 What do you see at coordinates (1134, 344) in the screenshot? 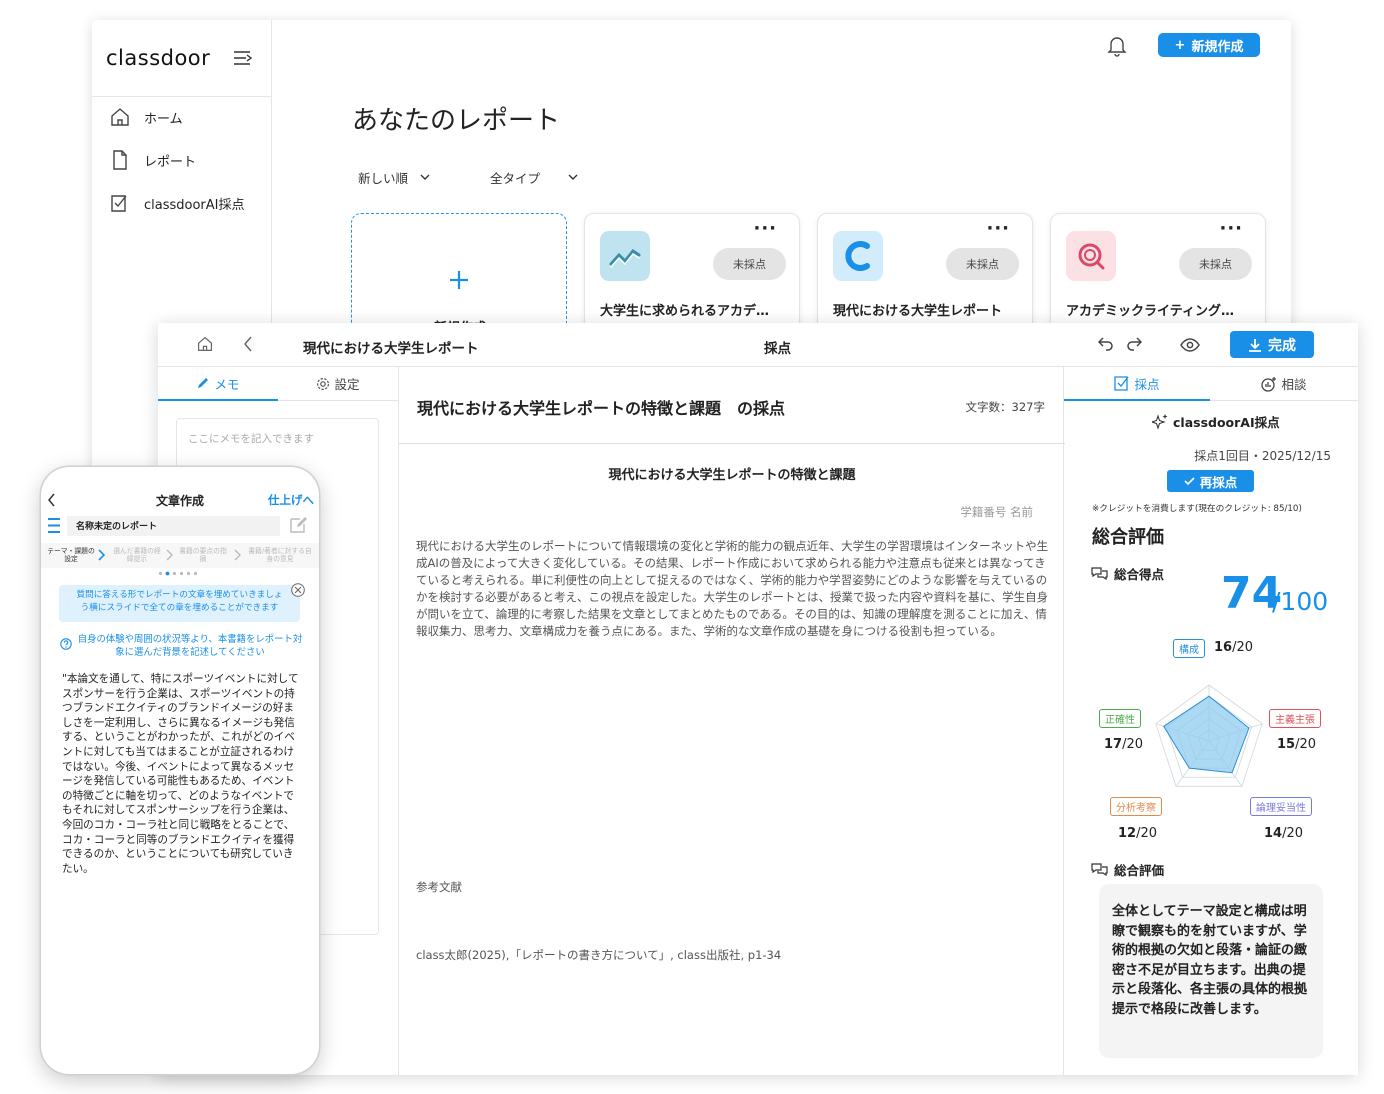
I see `redo-icon` at bounding box center [1134, 344].